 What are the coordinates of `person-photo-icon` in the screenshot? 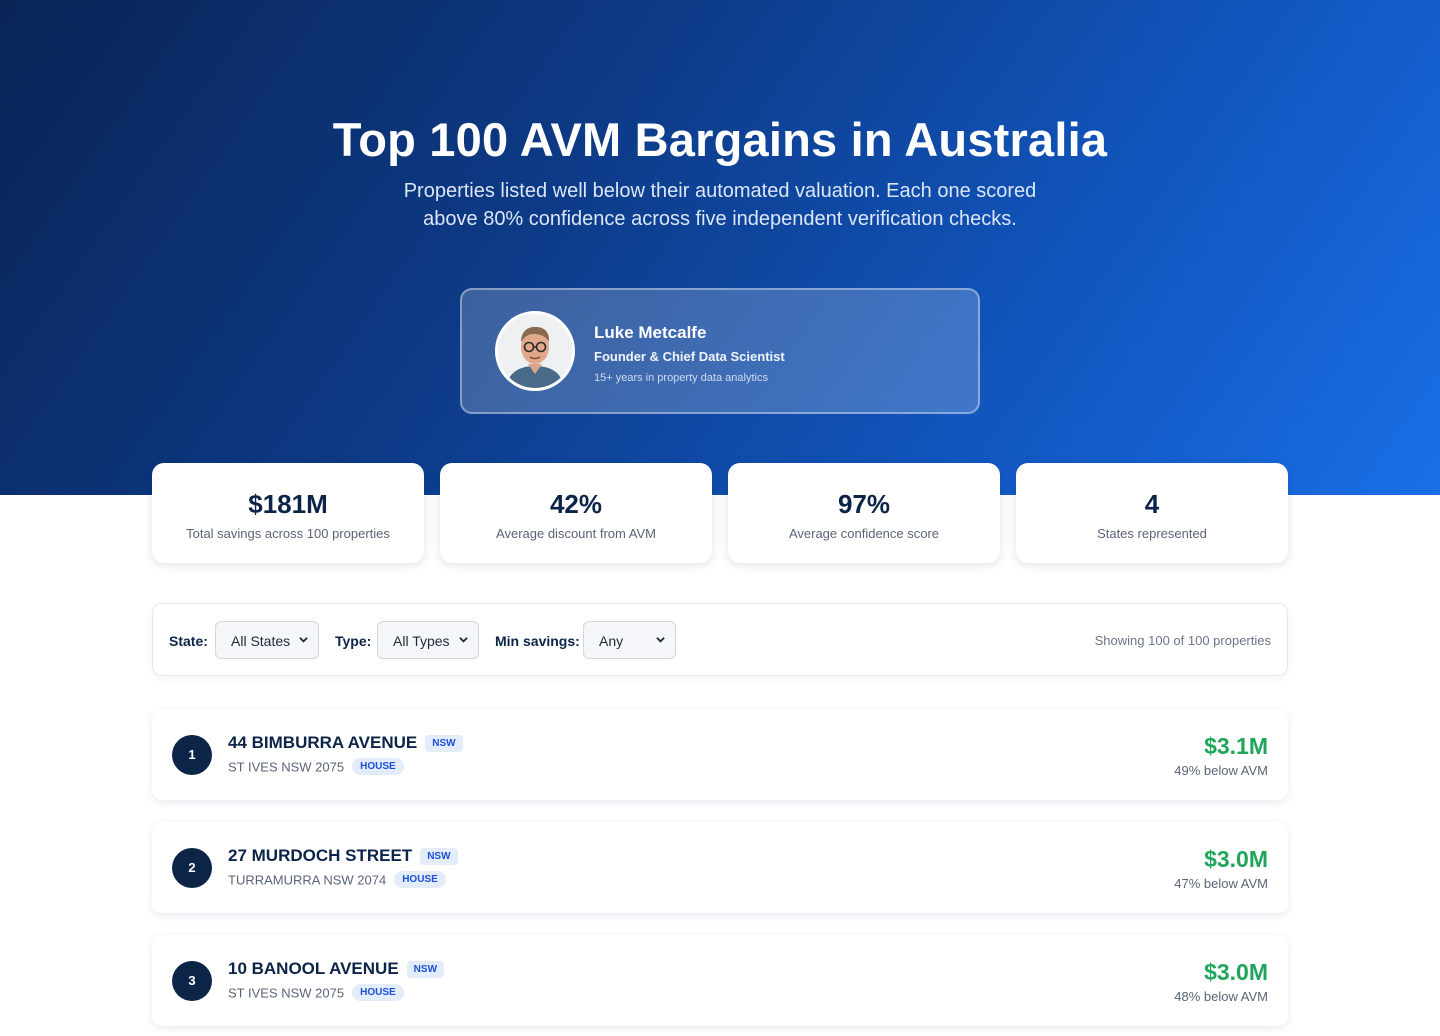 It's located at (535, 351).